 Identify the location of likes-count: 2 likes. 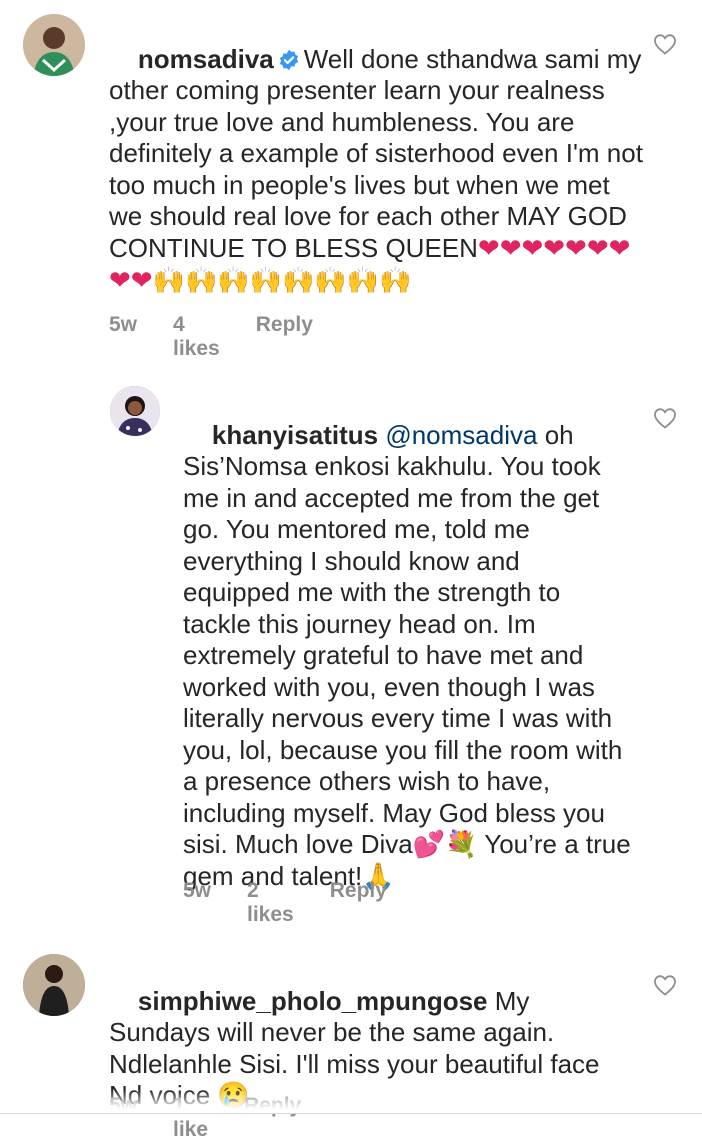
(270, 903).